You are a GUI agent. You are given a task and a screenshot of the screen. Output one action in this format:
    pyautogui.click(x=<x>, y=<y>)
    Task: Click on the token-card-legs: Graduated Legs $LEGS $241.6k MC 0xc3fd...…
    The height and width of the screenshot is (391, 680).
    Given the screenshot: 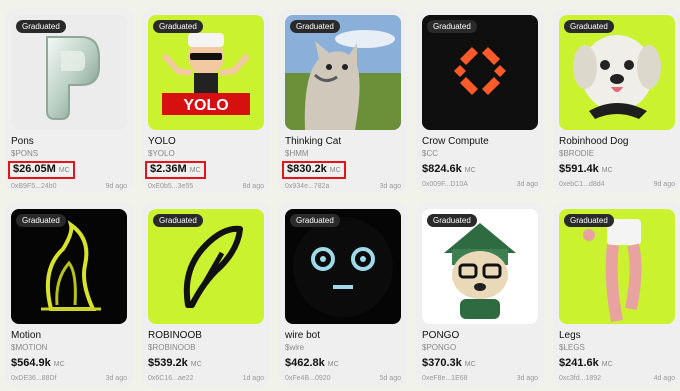 What is the action you would take?
    pyautogui.click(x=616, y=294)
    